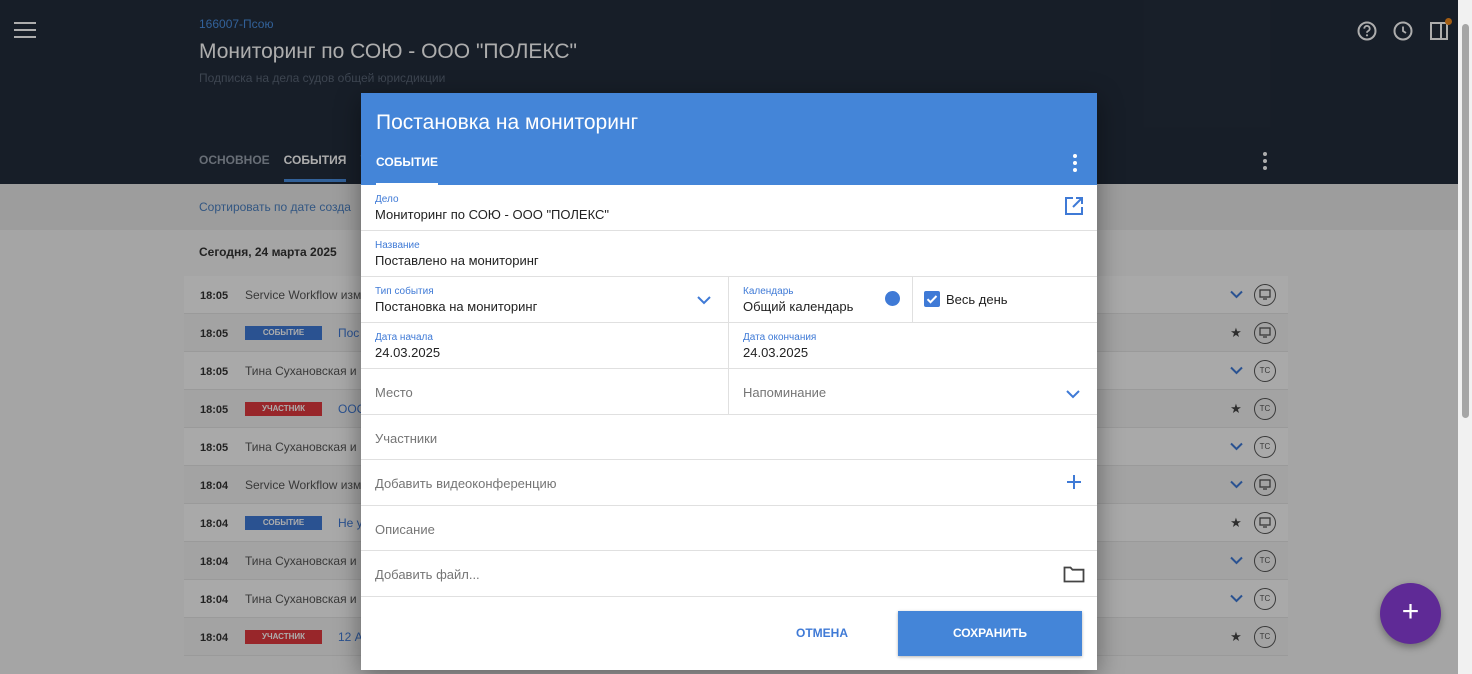 The height and width of the screenshot is (674, 1472). What do you see at coordinates (729, 528) in the screenshot?
I see `description-field: Описание` at bounding box center [729, 528].